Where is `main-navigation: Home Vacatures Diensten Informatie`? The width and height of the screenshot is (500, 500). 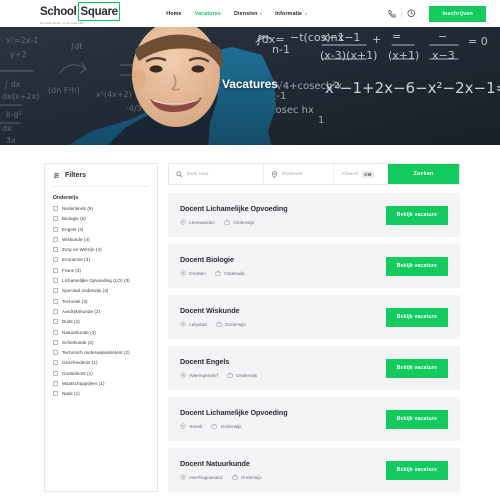
main-navigation: Home Vacatures Diensten Informatie is located at coordinates (236, 14).